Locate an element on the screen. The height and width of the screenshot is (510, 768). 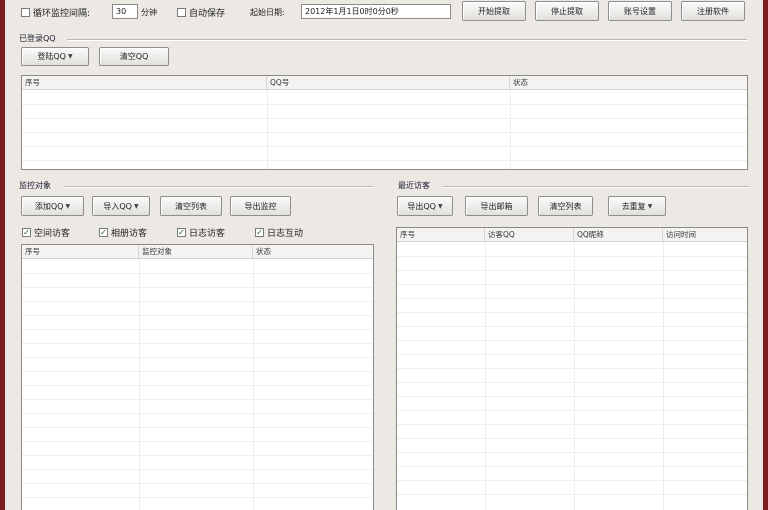
account-settings-button: 账号设置 is located at coordinates (640, 11).